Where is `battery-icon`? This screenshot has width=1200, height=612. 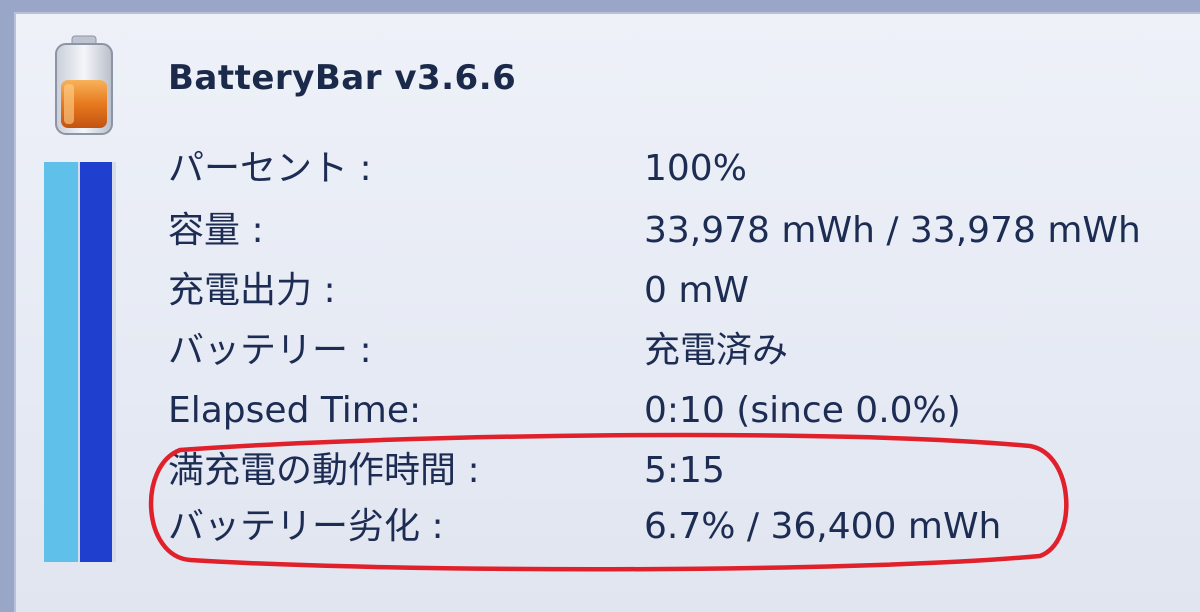
battery-icon is located at coordinates (84, 85).